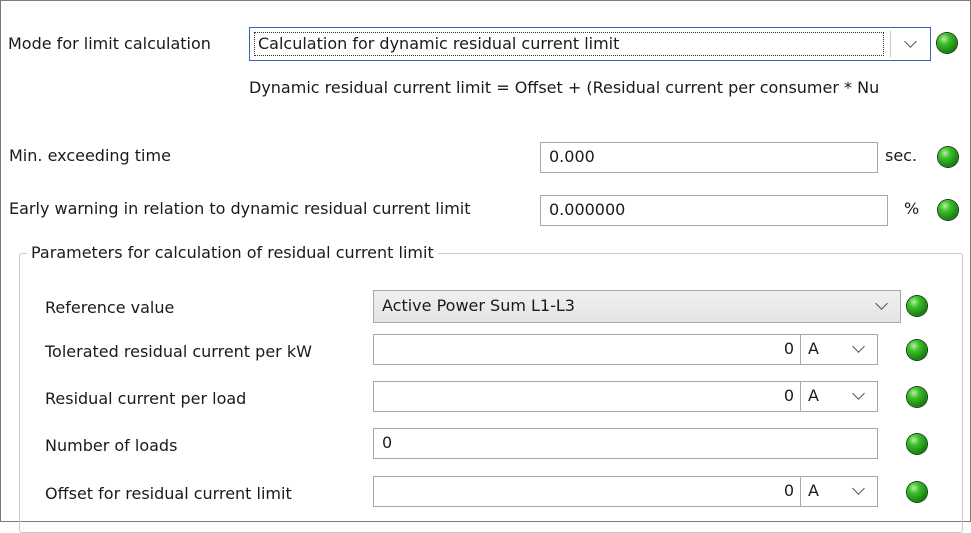  What do you see at coordinates (813, 490) in the screenshot?
I see `offset-unit-value: A` at bounding box center [813, 490].